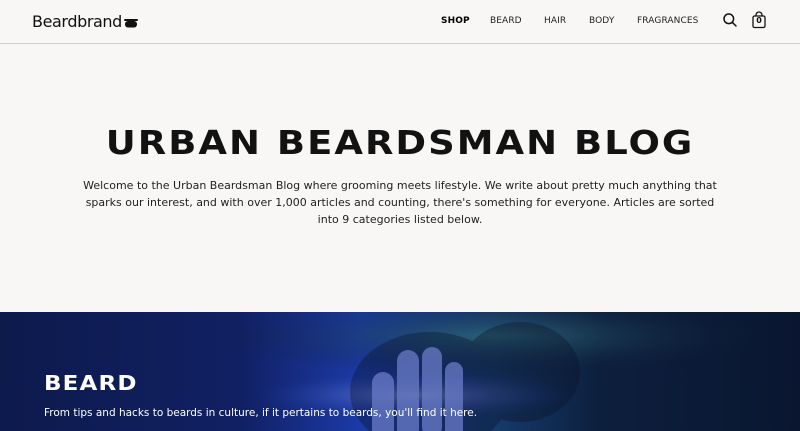 The image size is (800, 431). Describe the element at coordinates (455, 21) in the screenshot. I see `nav-item-shop: SHOP` at that location.